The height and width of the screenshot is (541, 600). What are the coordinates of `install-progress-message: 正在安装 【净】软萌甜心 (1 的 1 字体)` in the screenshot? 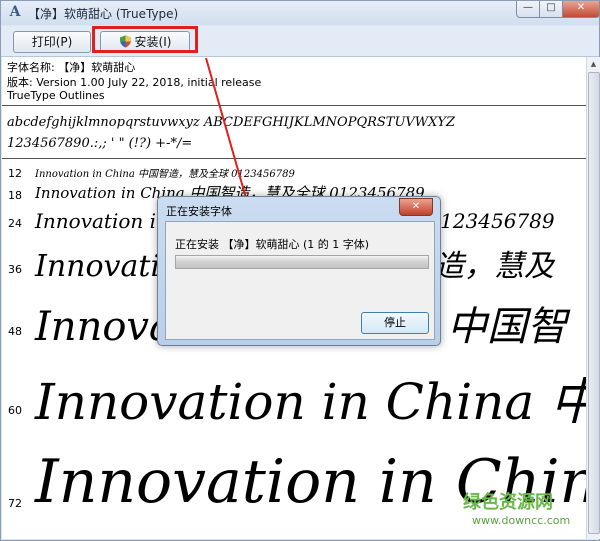 It's located at (272, 244).